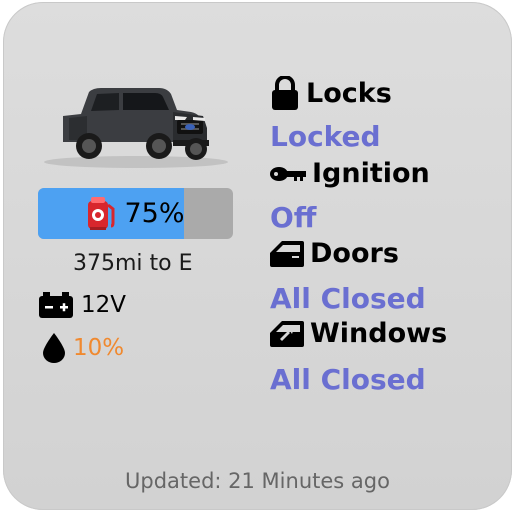  I want to click on fuel-pump-icon, so click(101, 213).